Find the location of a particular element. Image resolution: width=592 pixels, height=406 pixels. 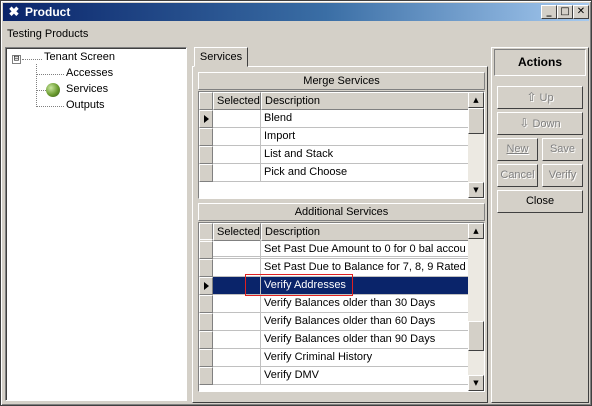

table-row: Verify Balances older than 90 Days is located at coordinates (334, 340).